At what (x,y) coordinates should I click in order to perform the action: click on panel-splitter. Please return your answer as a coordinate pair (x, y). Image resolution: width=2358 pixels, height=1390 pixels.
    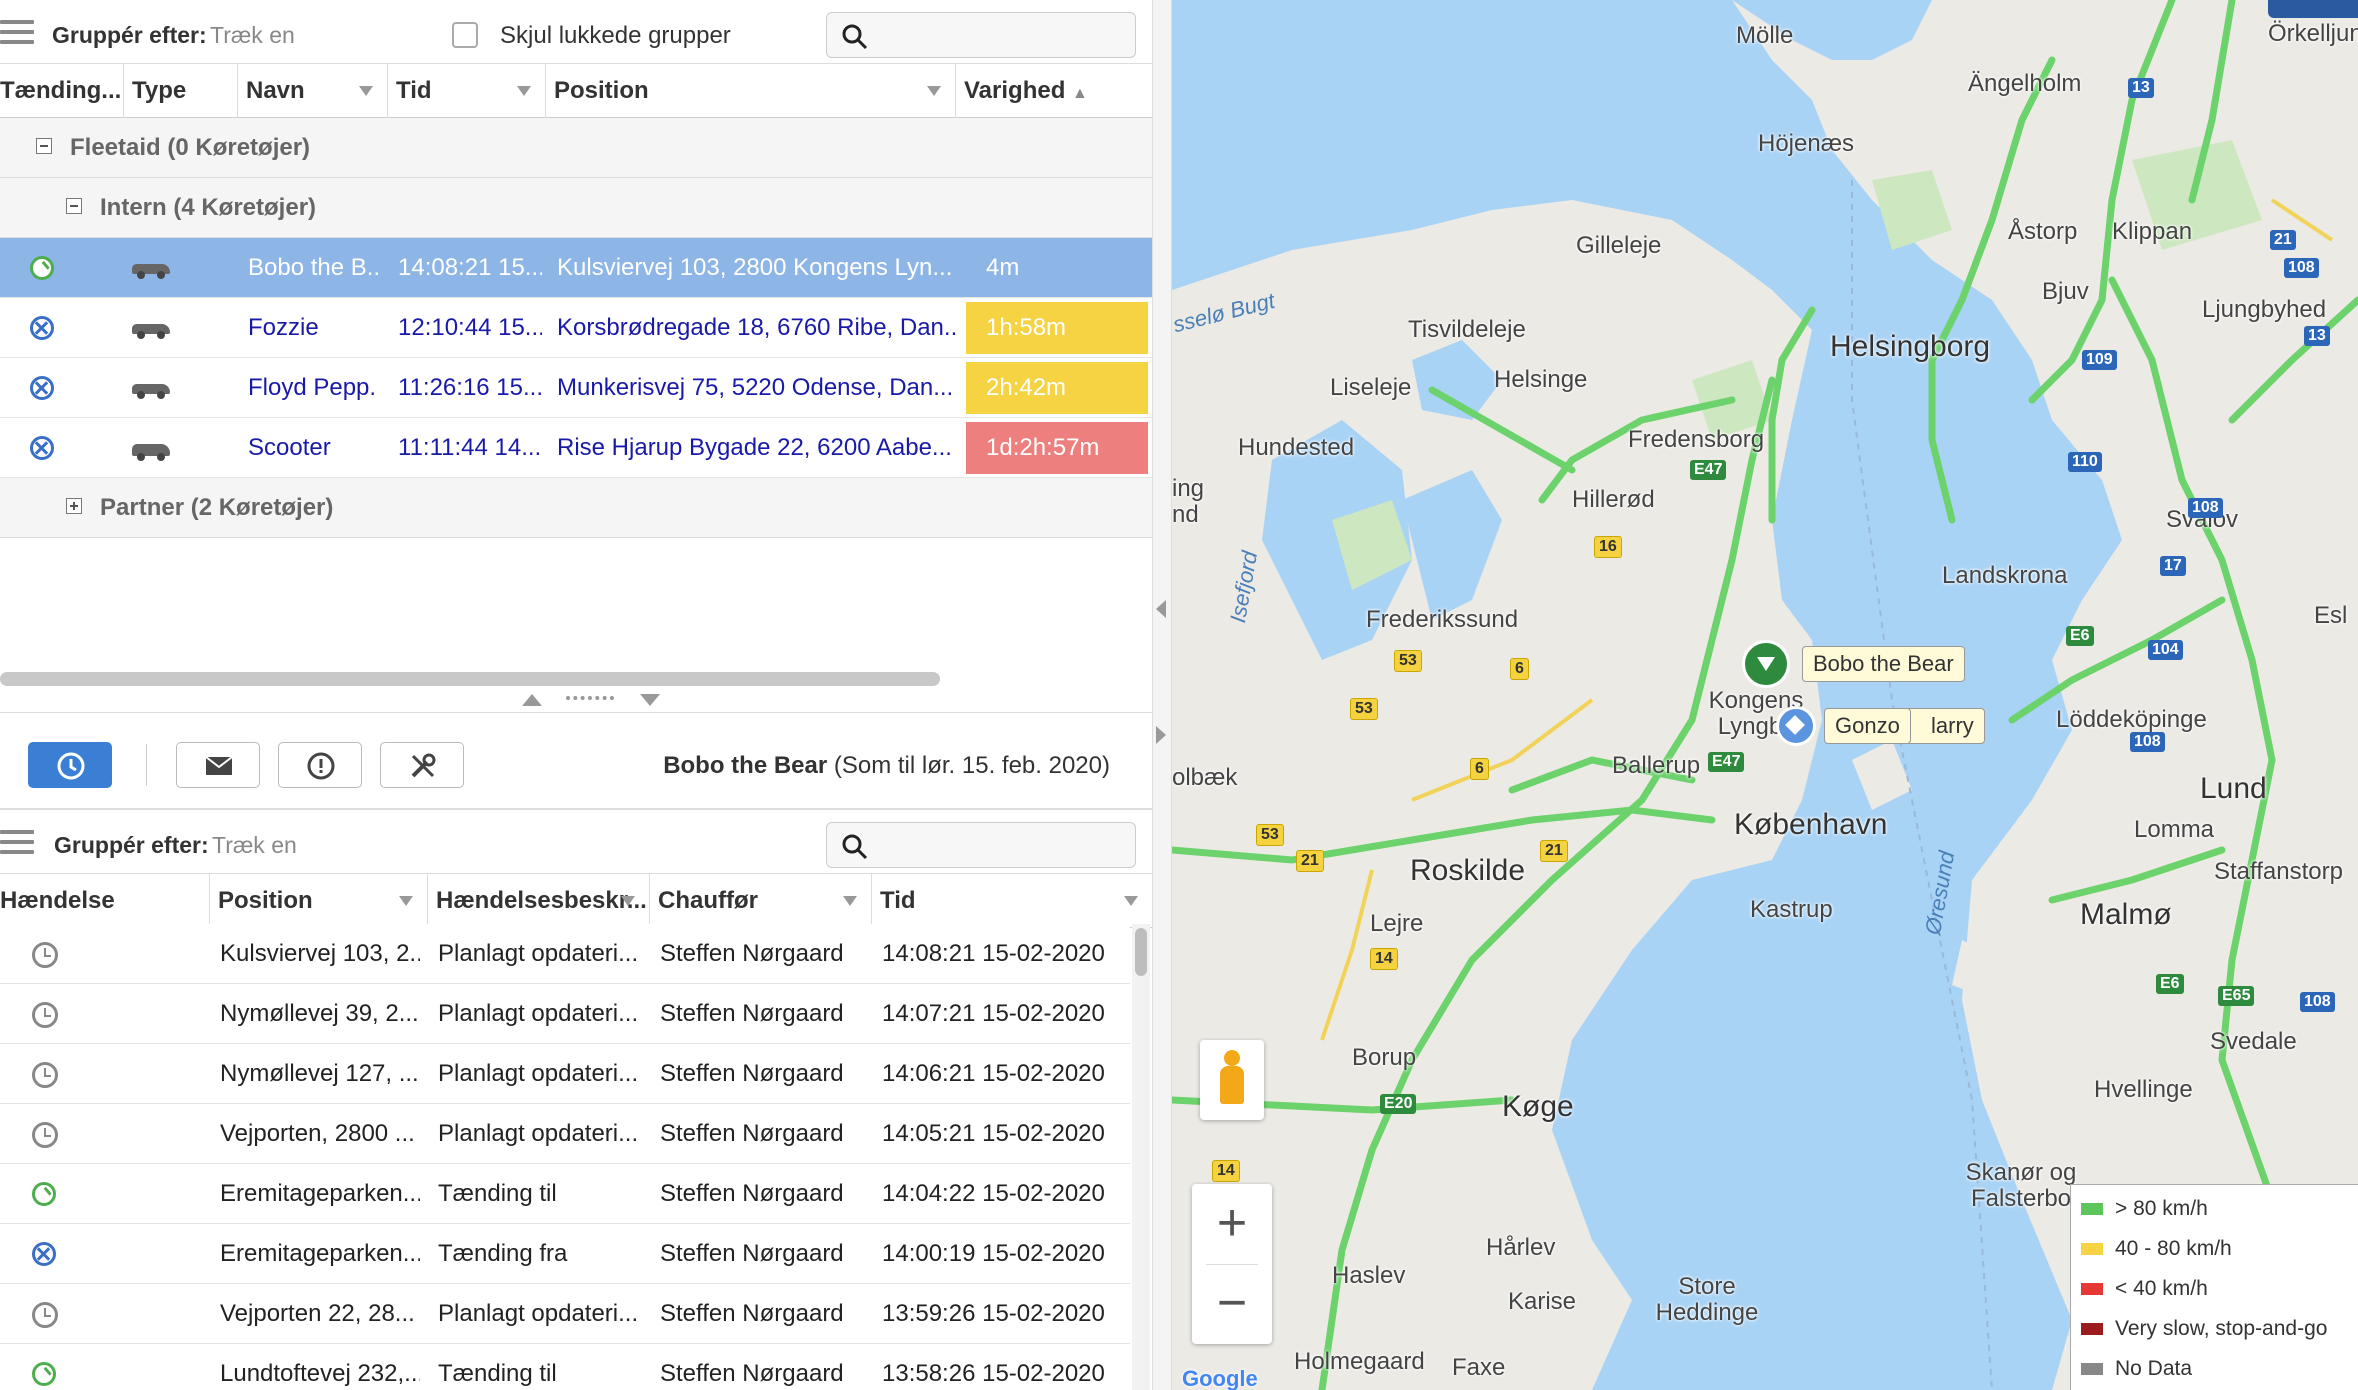
    Looking at the image, I should click on (576, 700).